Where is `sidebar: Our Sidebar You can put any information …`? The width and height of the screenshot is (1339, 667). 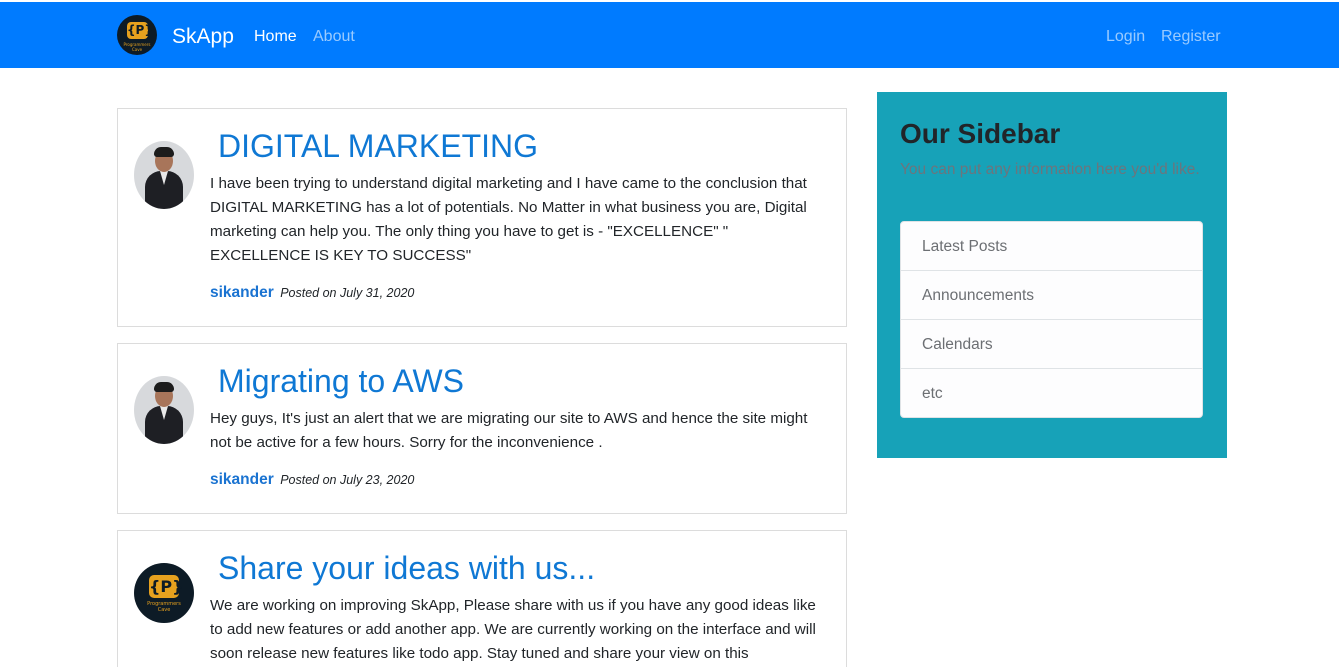
sidebar: Our Sidebar You can put any information … is located at coordinates (1052, 275).